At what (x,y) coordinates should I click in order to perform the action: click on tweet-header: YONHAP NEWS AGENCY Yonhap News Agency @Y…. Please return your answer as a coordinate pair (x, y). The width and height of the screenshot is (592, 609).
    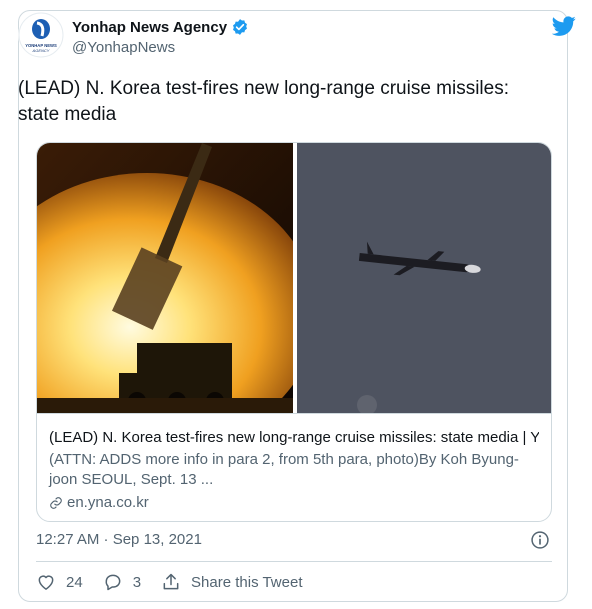
    Looking at the image, I should click on (297, 36).